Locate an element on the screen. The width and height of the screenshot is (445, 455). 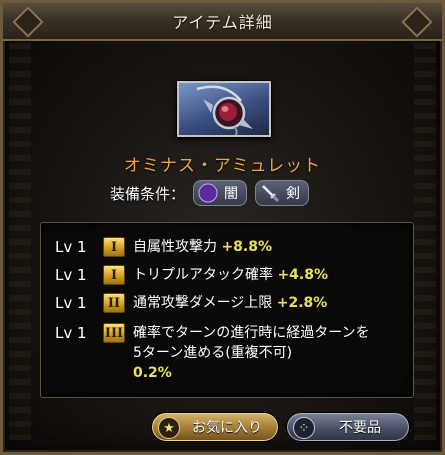
dark-element-icon is located at coordinates (208, 193).